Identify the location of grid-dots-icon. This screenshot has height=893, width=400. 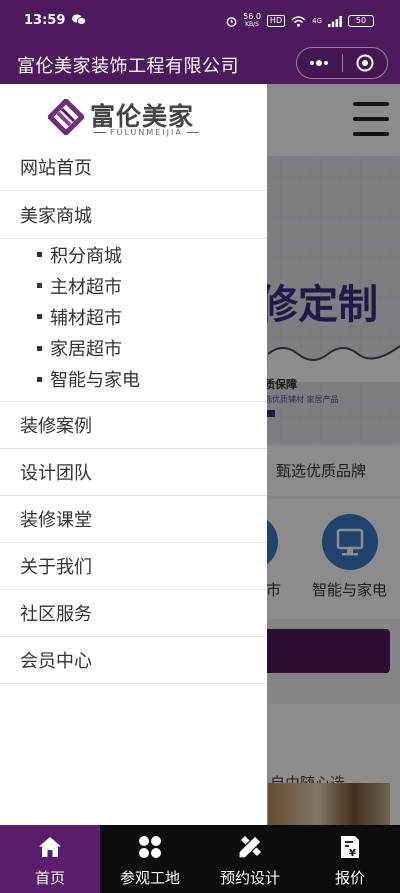
(150, 847).